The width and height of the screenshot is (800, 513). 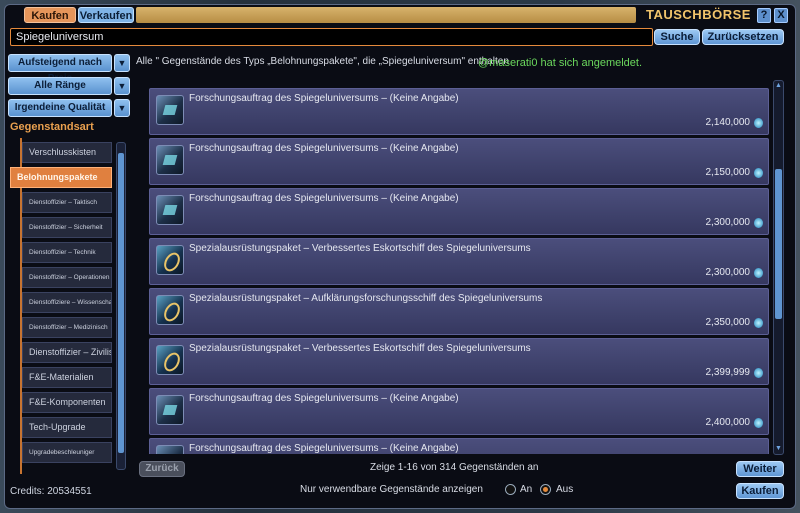 I want to click on usable-off-radio, so click(x=545, y=489).